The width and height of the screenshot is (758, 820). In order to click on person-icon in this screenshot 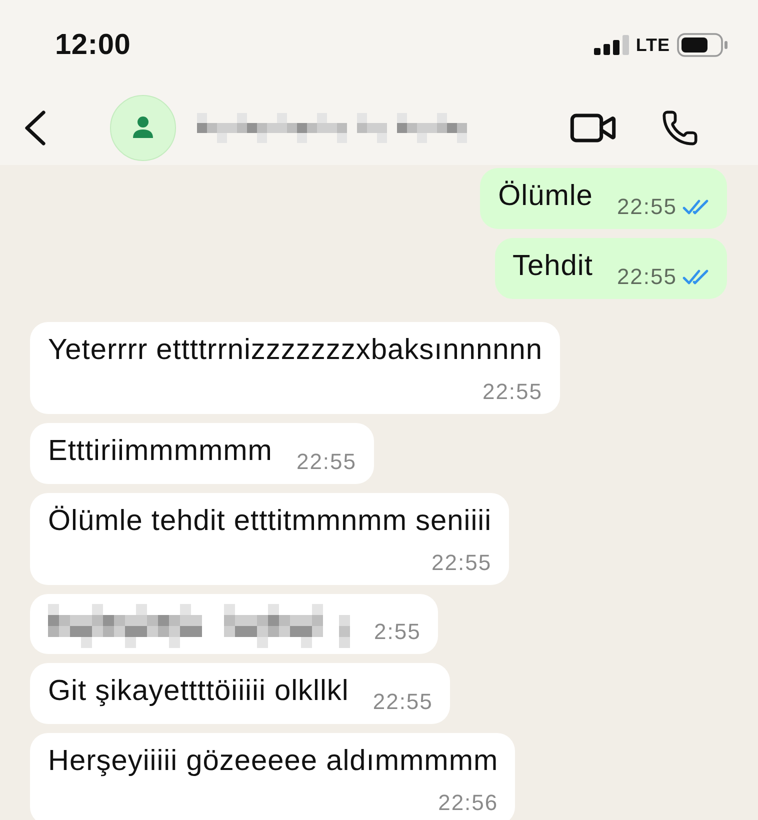, I will do `click(143, 128)`.